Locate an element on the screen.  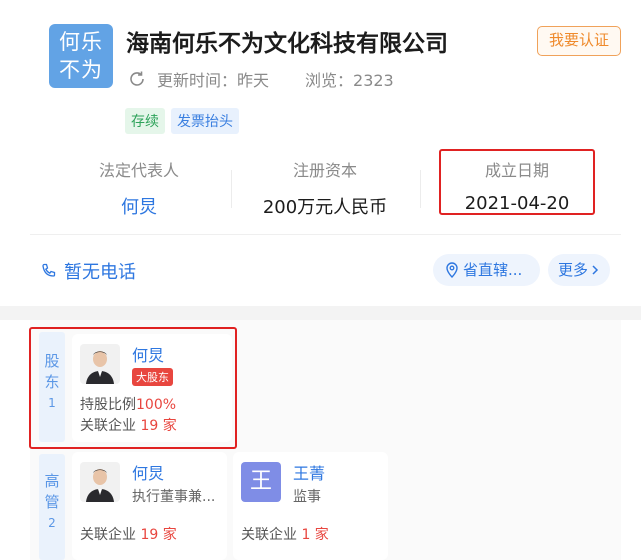
related-value: 19 家 is located at coordinates (158, 535).